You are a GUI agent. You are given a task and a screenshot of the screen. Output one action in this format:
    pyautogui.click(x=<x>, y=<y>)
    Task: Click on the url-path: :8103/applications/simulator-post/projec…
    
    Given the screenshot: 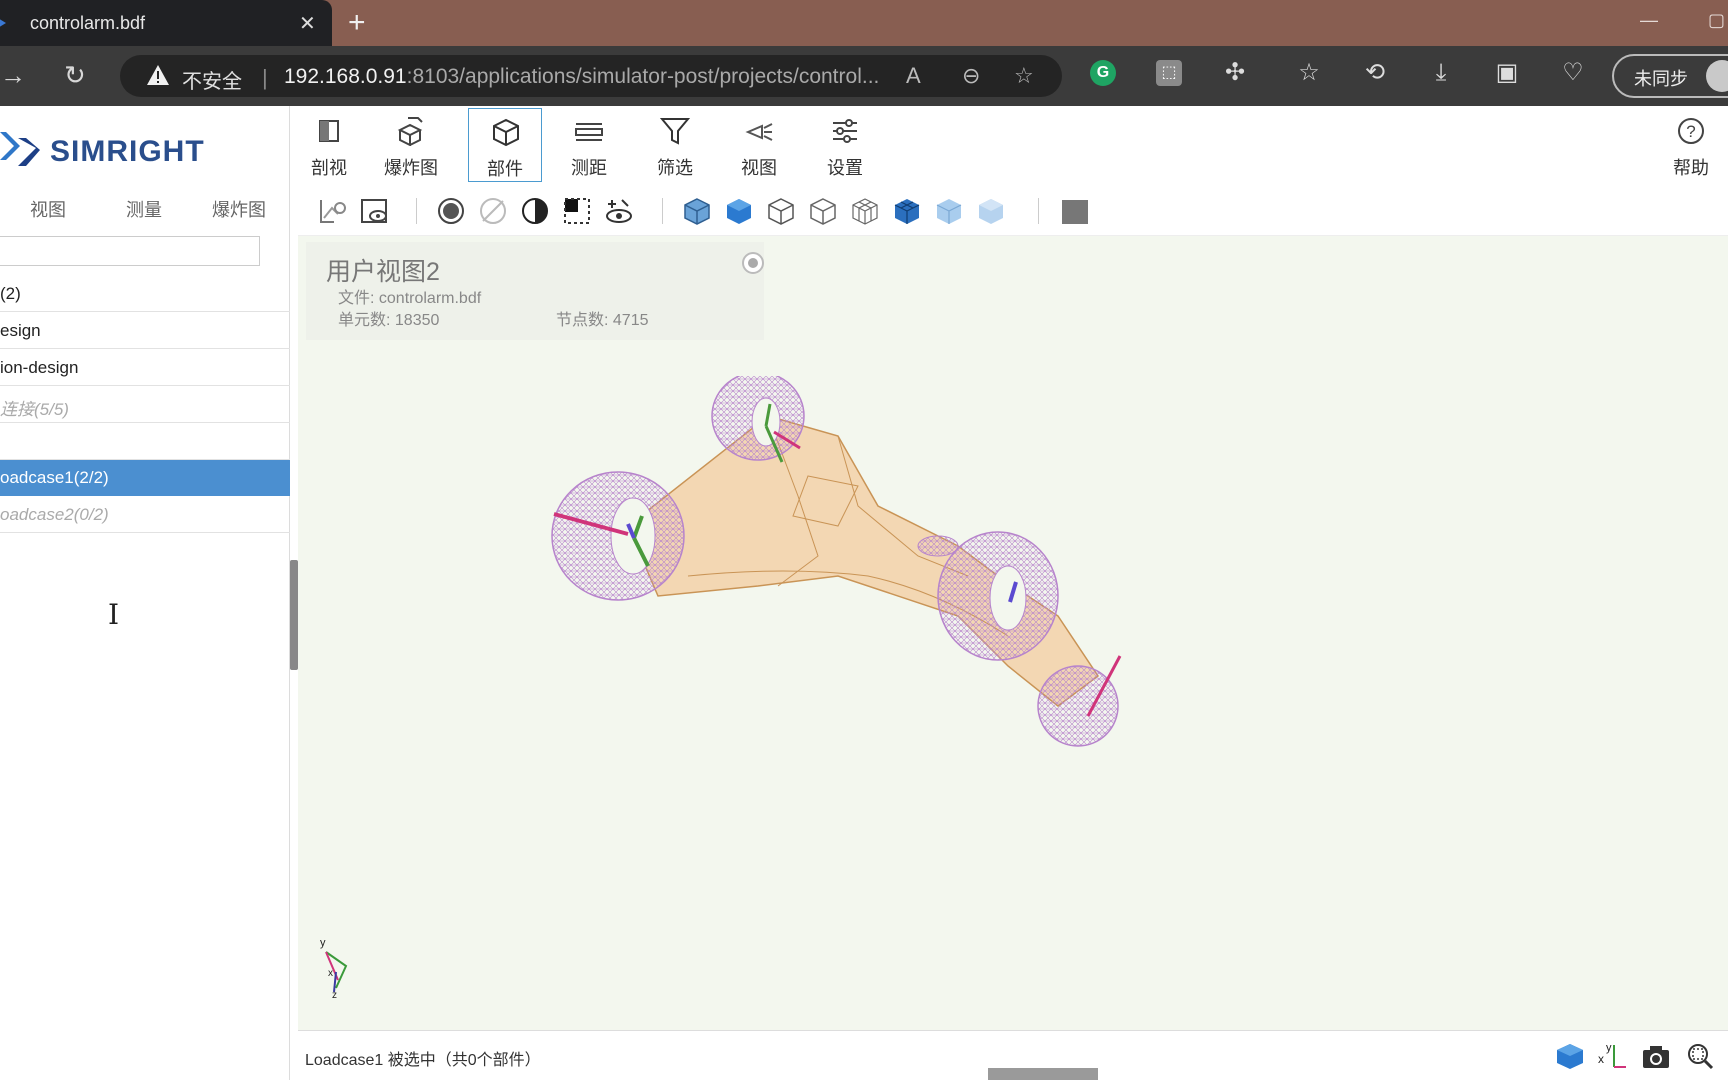 What is the action you would take?
    pyautogui.click(x=643, y=76)
    